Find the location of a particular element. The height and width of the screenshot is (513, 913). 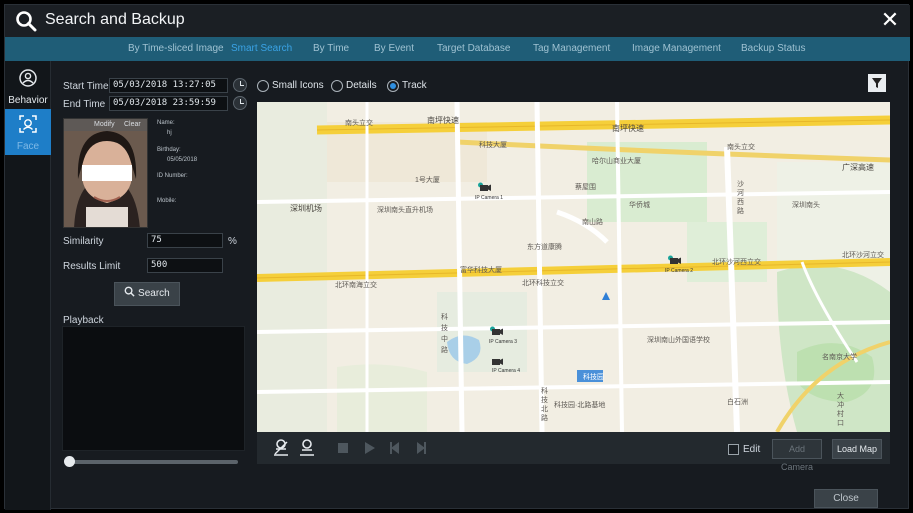

tab-tag-management: Tag Management is located at coordinates (571, 48).